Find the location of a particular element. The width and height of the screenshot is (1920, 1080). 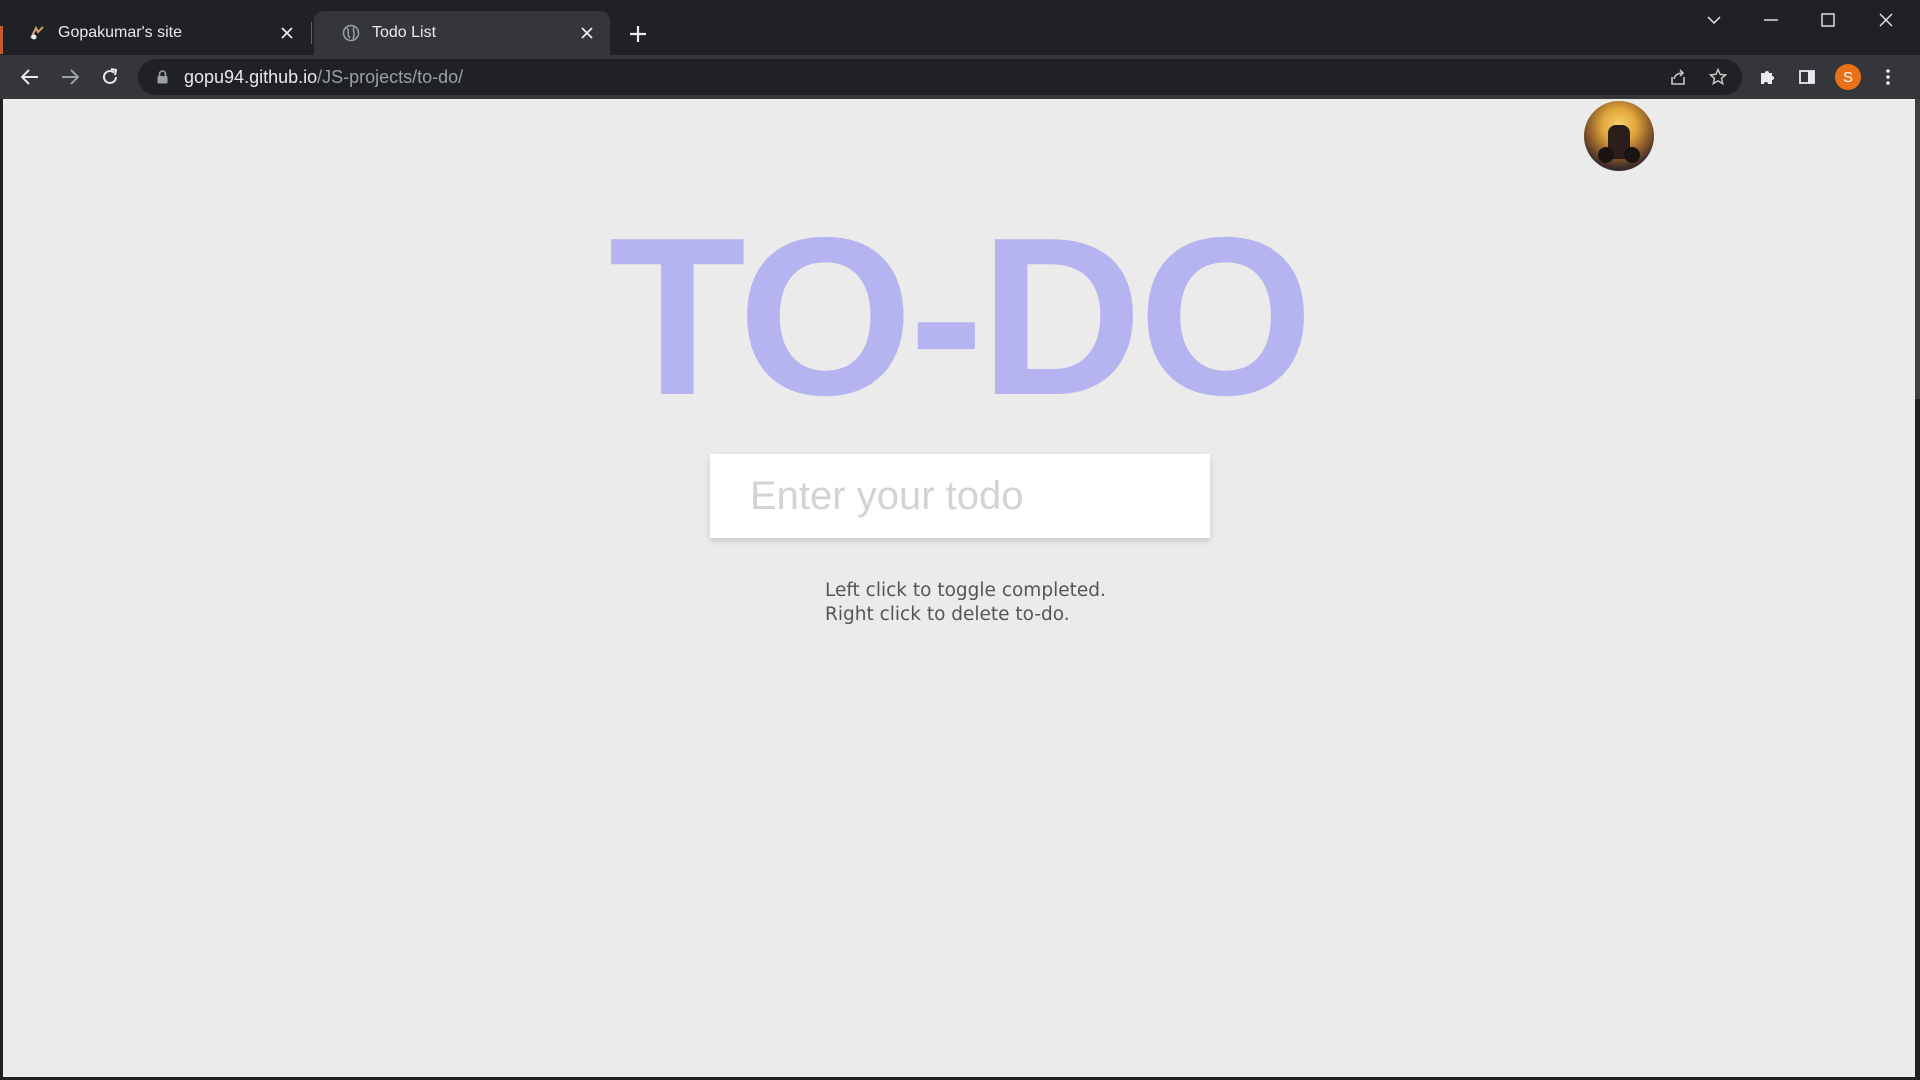

extensions-button is located at coordinates (1768, 77).